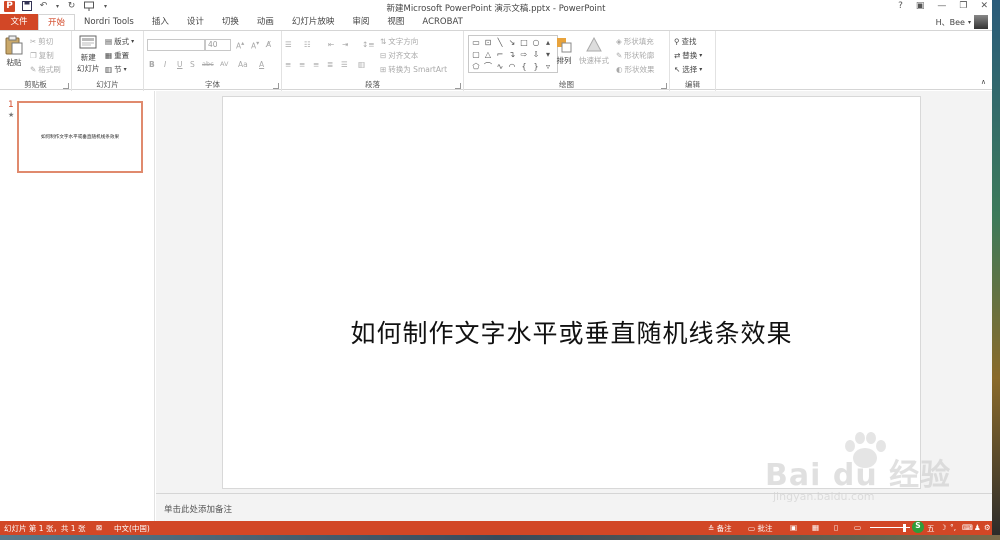 This screenshot has height=540, width=1000. Describe the element at coordinates (80, 137) in the screenshot. I see `slide-thumbnail: 如何制作文字水平或垂直随机线条效果` at that location.